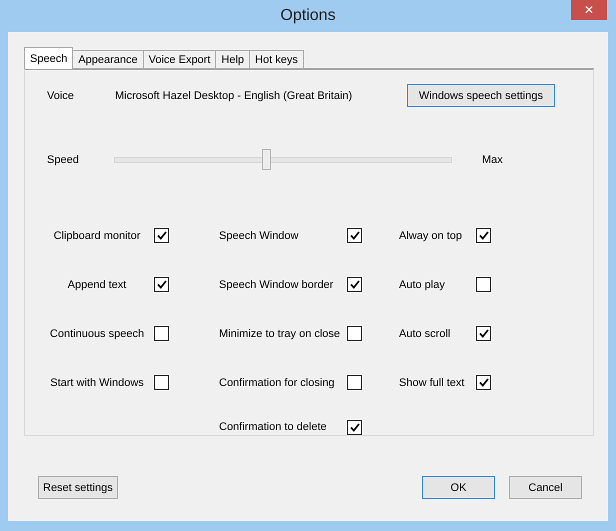 This screenshot has width=616, height=531. Describe the element at coordinates (179, 59) in the screenshot. I see `tab: Voice Export` at that location.